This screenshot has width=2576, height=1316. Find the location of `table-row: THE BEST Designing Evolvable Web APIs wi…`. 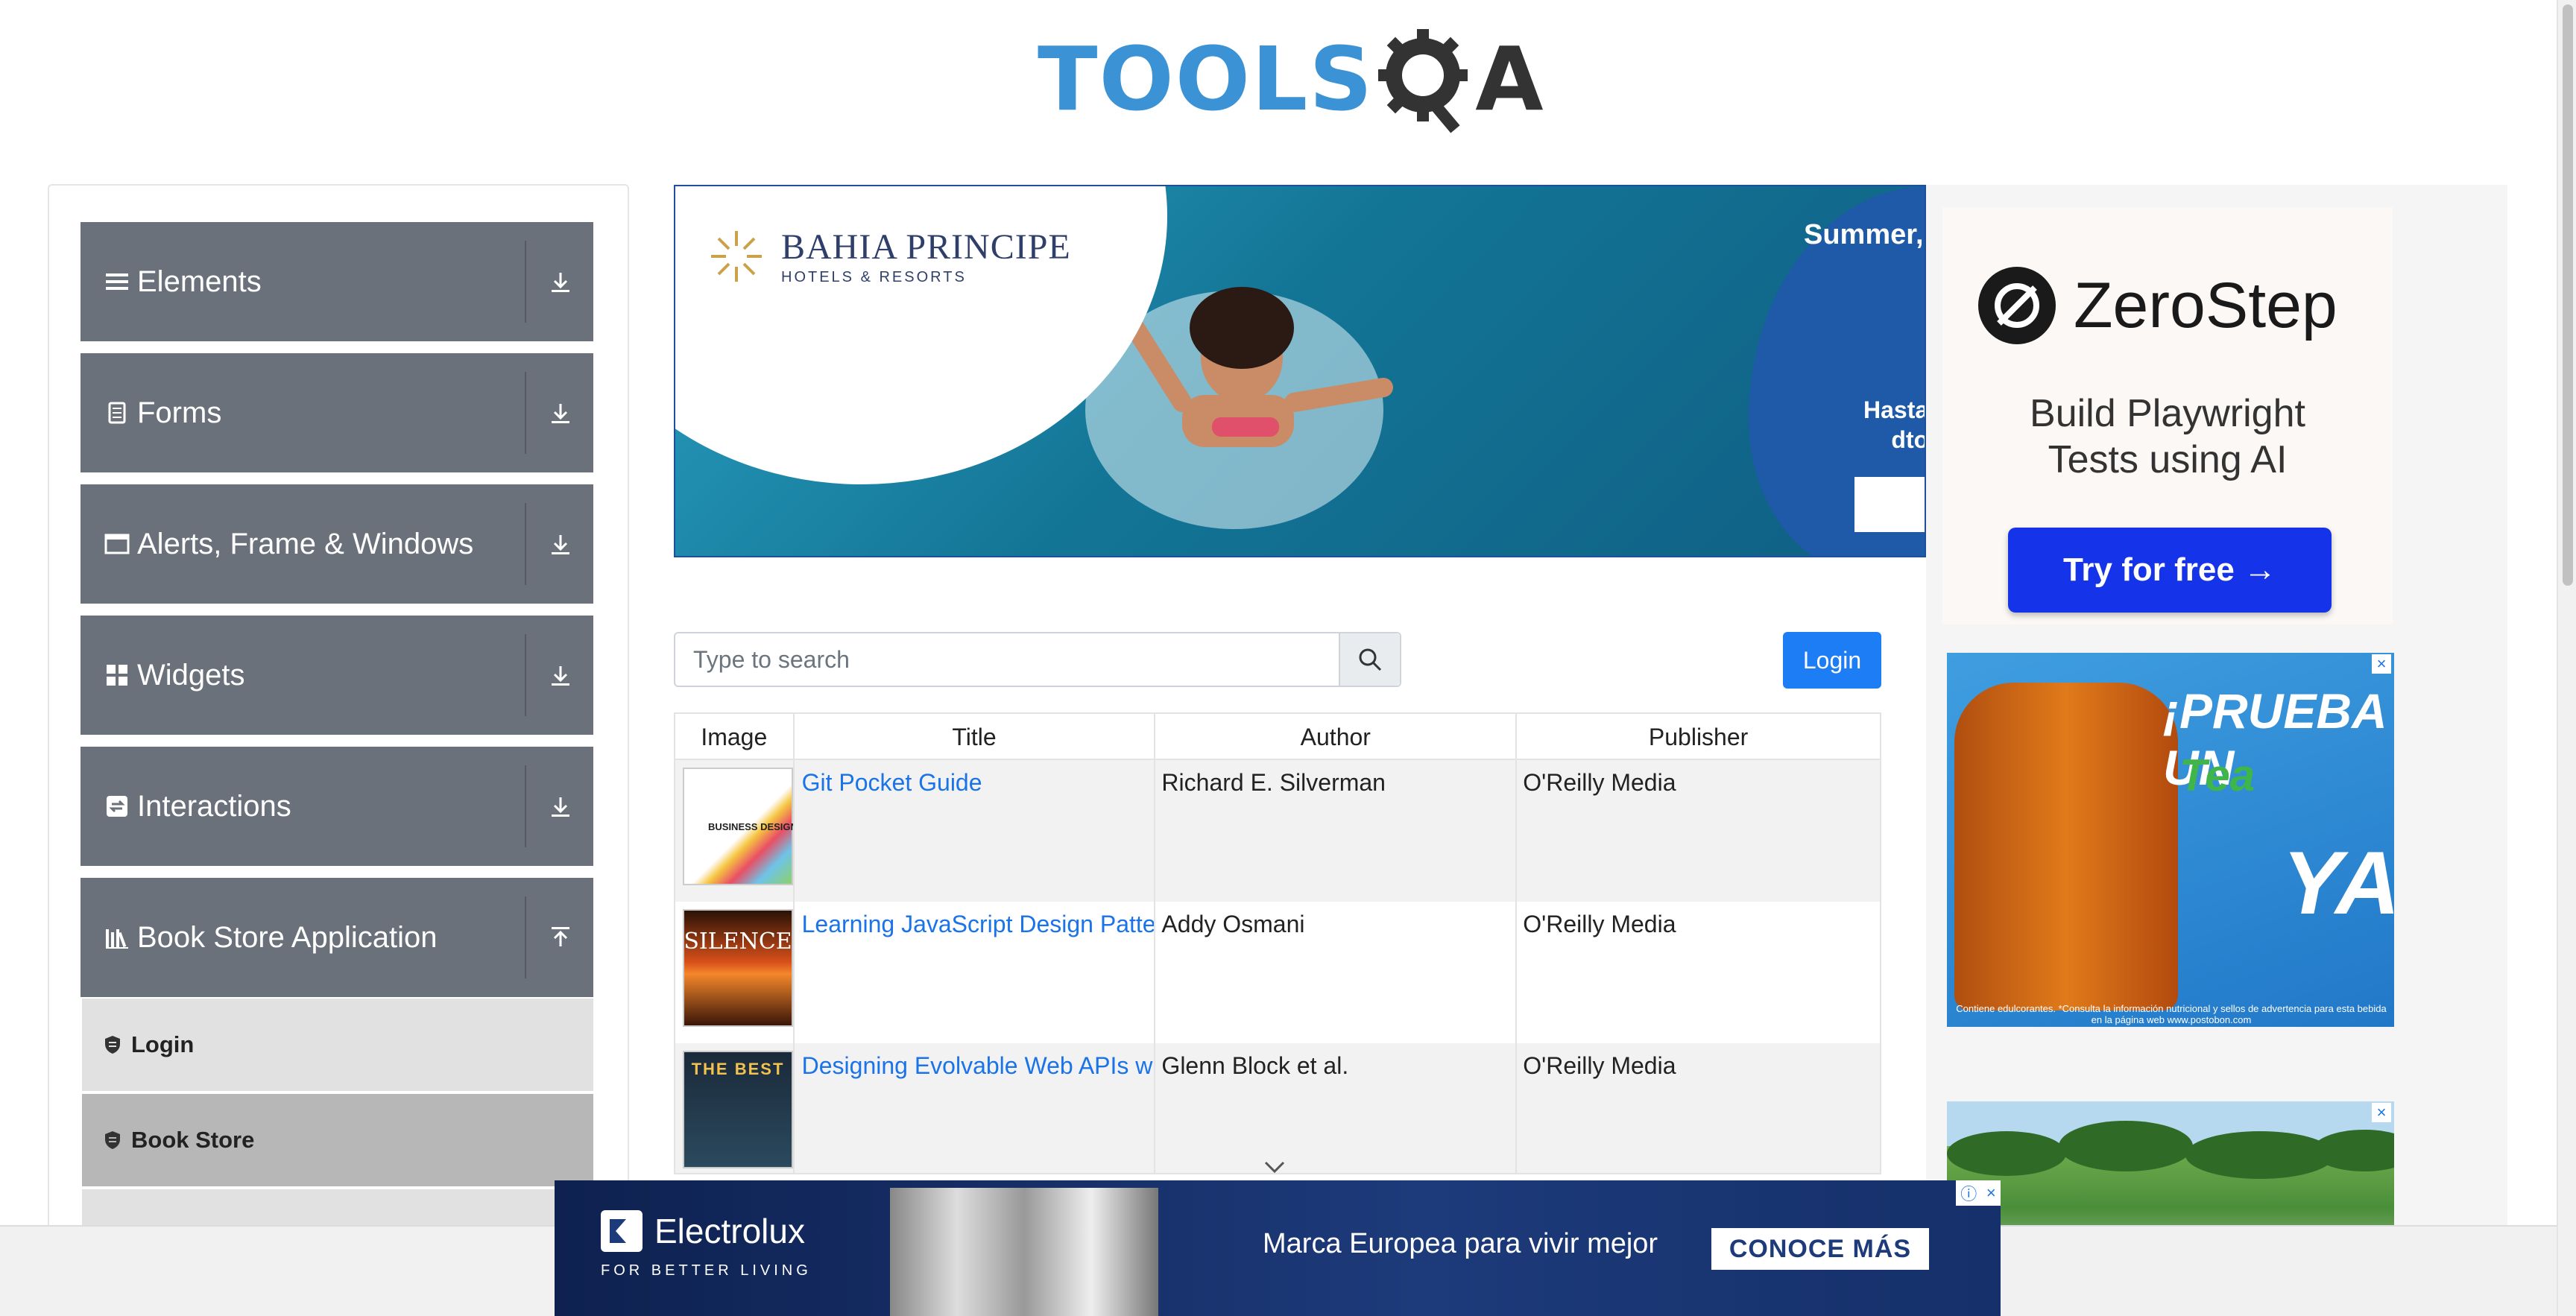

table-row: THE BEST Designing Evolvable Web APIs wi… is located at coordinates (1277, 1108).